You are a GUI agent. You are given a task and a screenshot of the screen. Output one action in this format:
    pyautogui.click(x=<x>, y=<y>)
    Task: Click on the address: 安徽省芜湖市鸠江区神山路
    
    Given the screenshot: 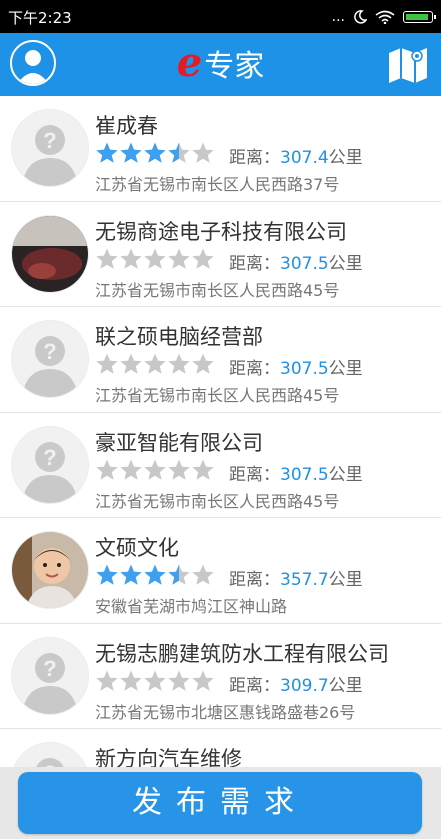 What is the action you would take?
    pyautogui.click(x=191, y=606)
    